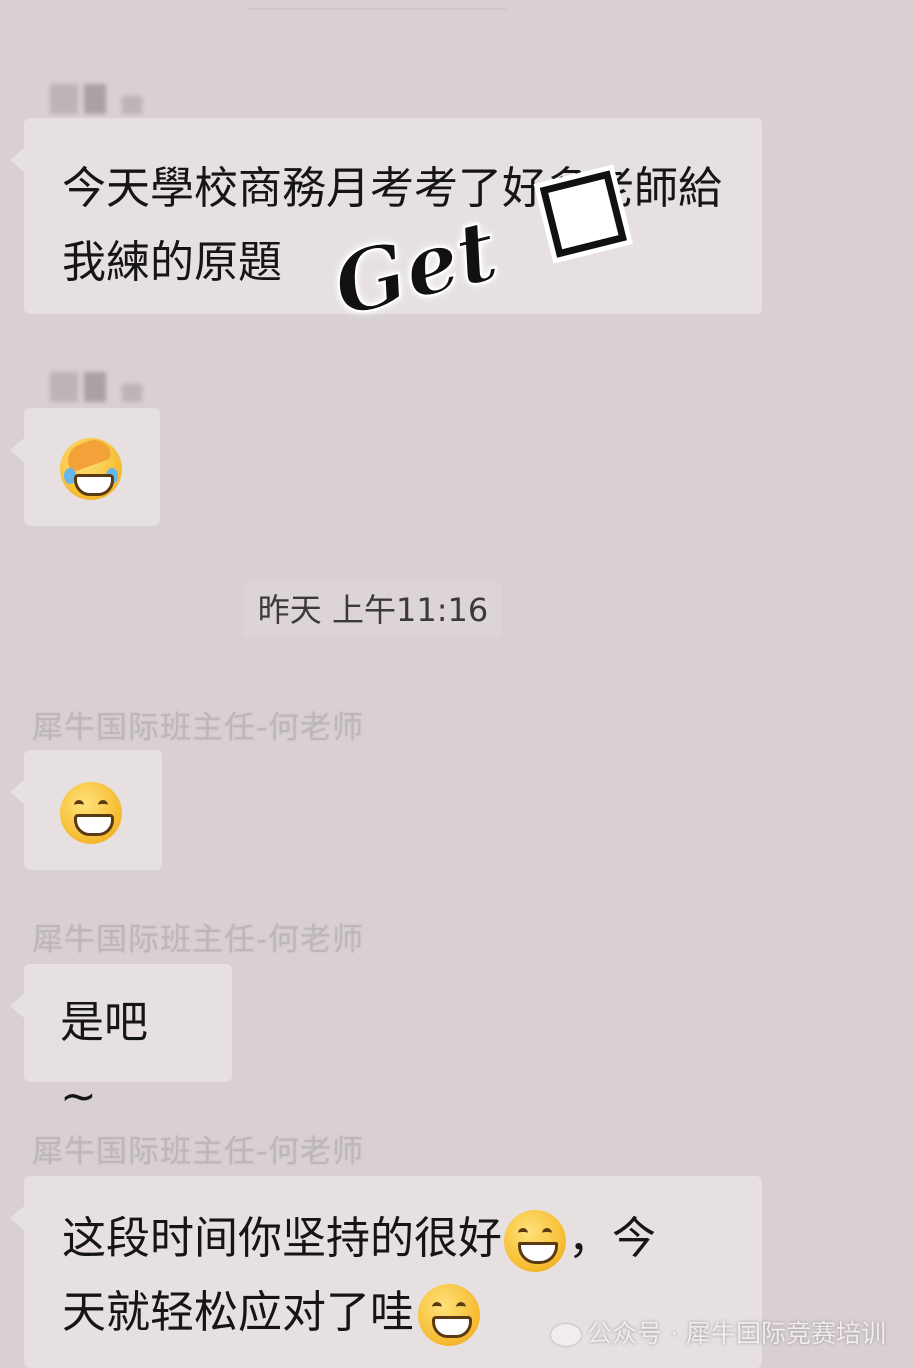 The image size is (914, 1368). Describe the element at coordinates (238, 1312) in the screenshot. I see `message-text: 天就轻松应对了哇` at that location.